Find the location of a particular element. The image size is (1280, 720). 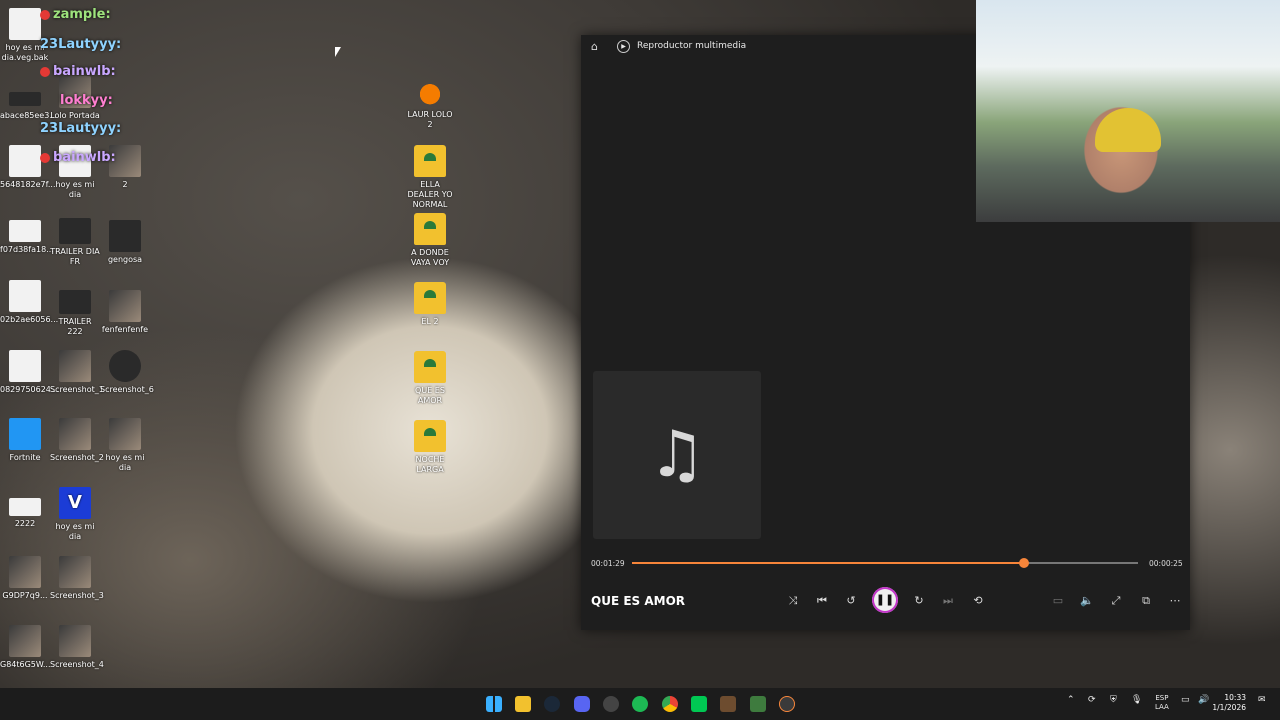

seek-bar-progress is located at coordinates (828, 563).